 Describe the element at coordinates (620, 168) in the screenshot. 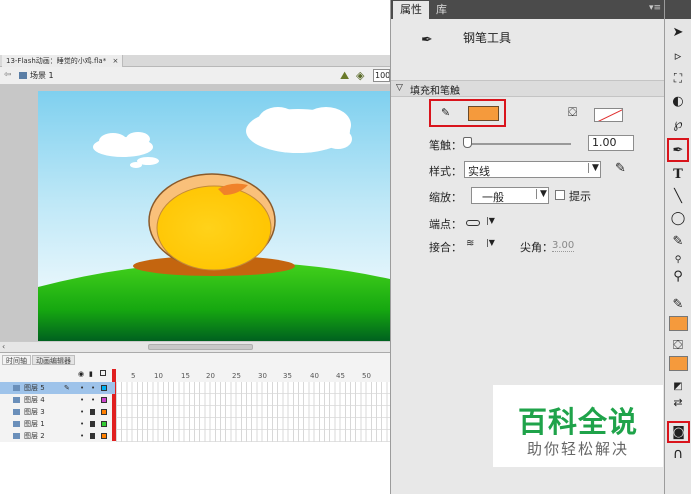

I see `edit-stroke-style-icon: ✎` at that location.